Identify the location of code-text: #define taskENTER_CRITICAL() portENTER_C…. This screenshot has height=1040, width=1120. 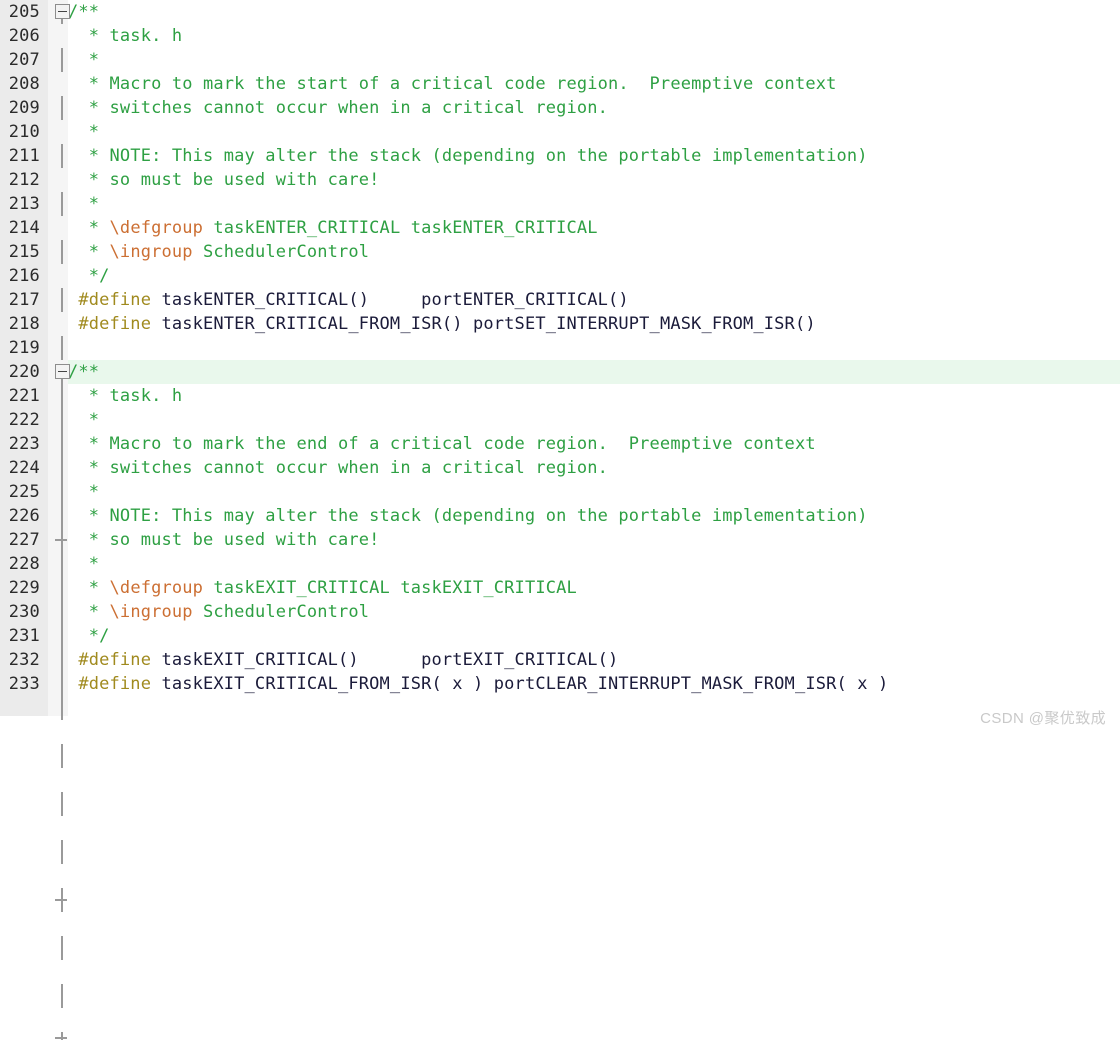
(348, 300).